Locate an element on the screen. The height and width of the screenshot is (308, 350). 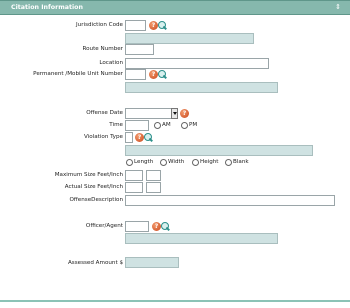
actual-size-inch-input is located at coordinates (153, 187).